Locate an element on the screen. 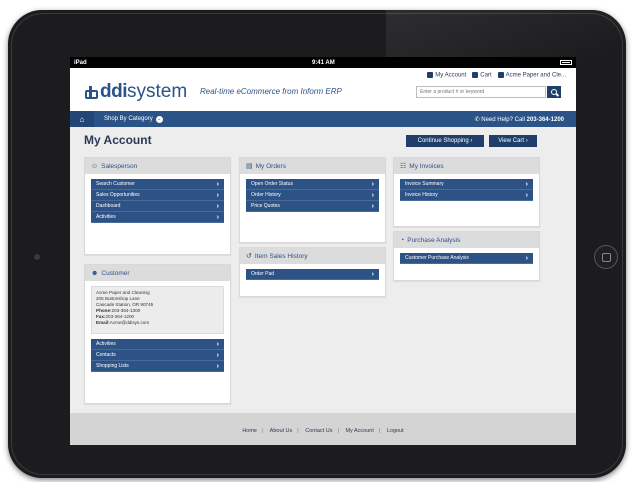 Image resolution: width=632 pixels, height=482 pixels. customer-item-shopping-lists: Shopping Lists › is located at coordinates (157, 366).